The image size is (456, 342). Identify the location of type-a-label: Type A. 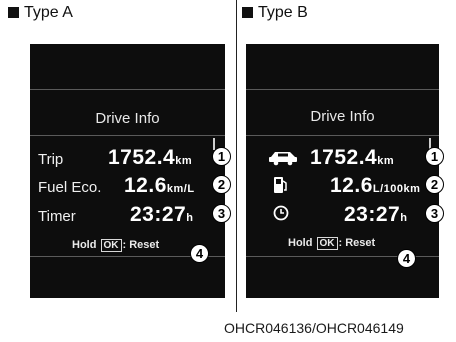
(48, 12).